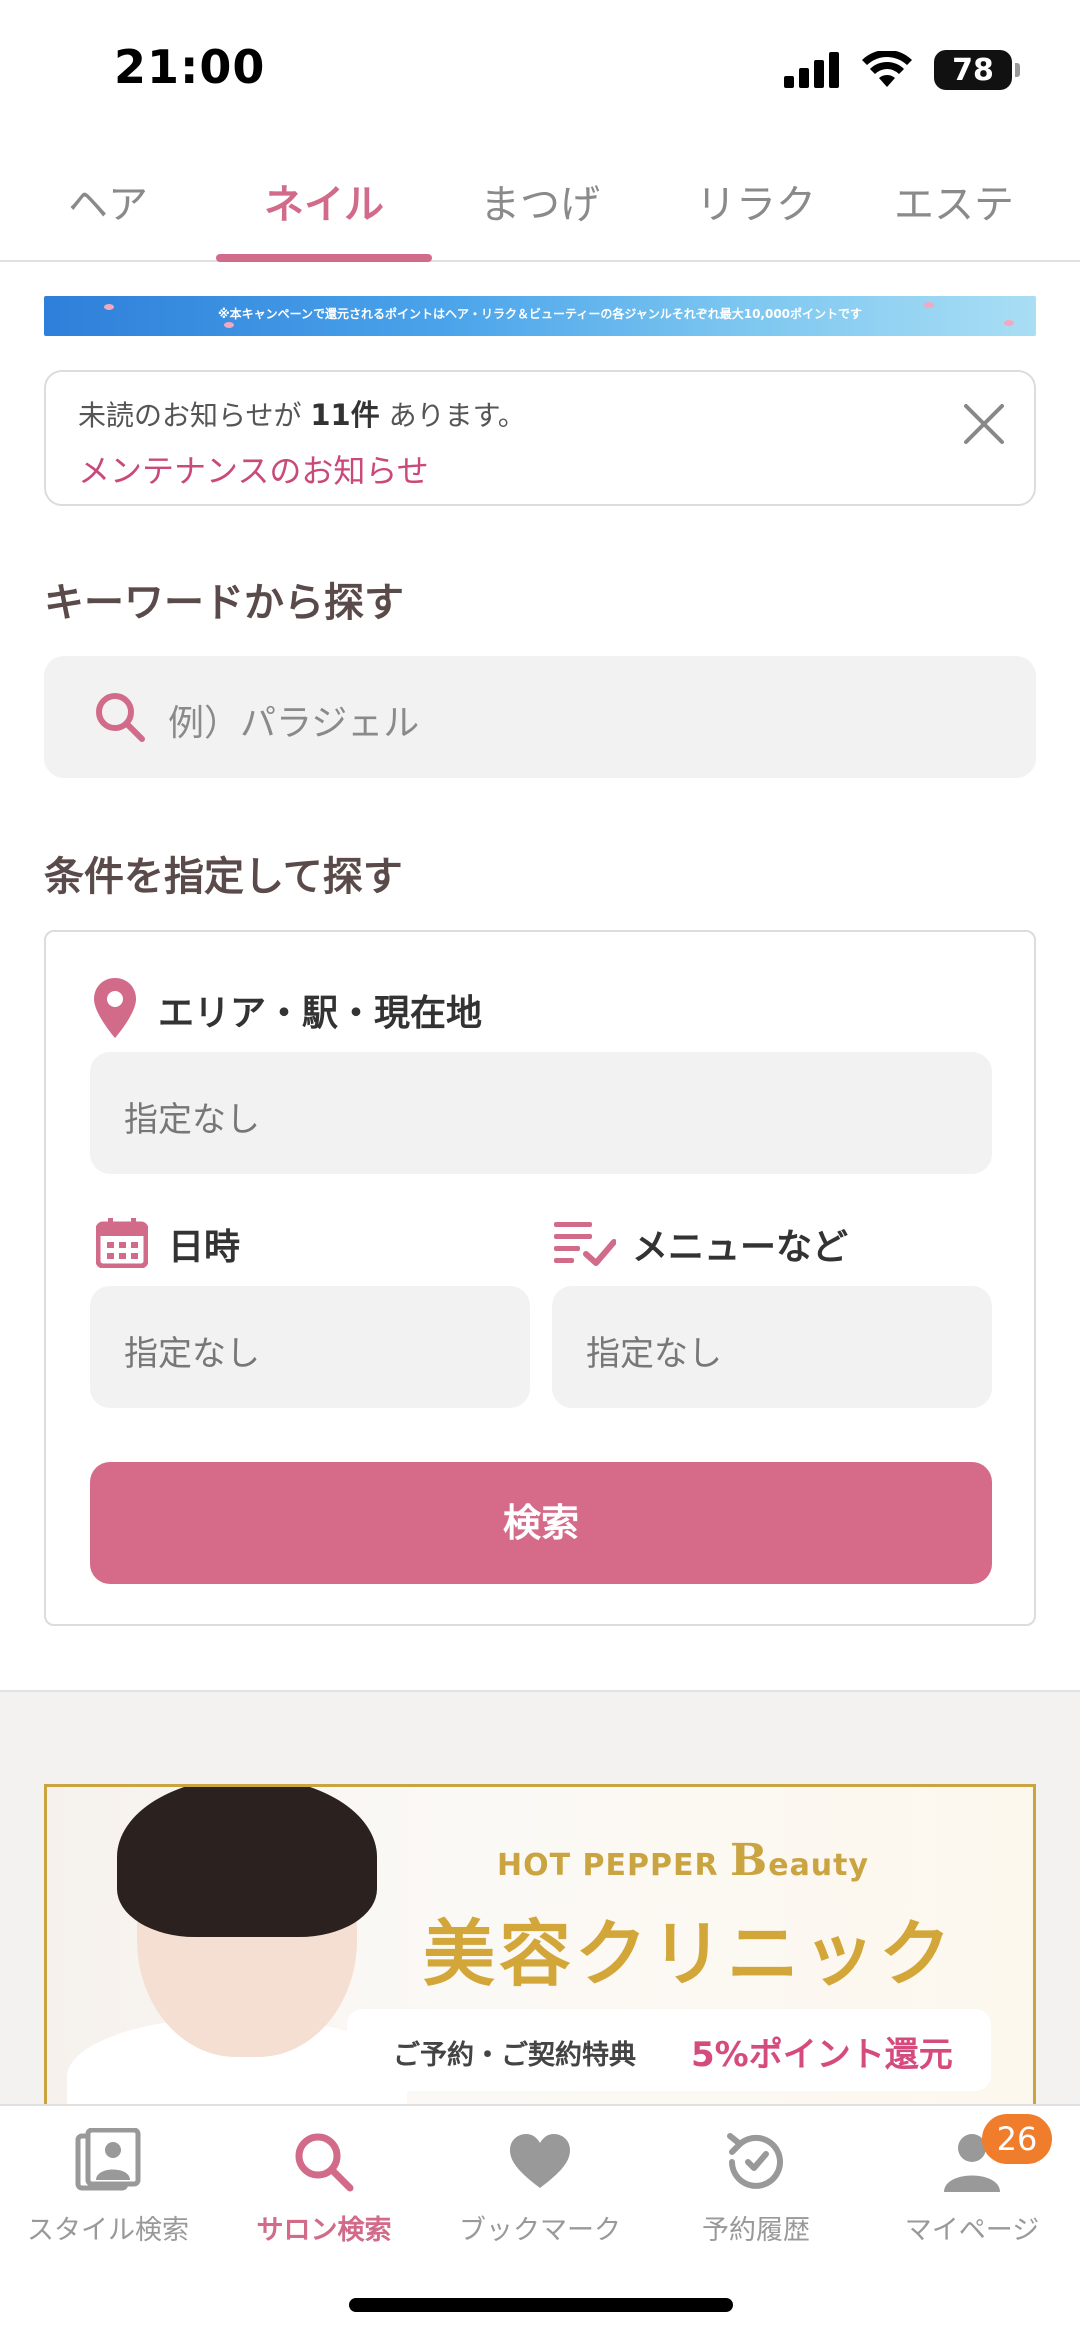 The height and width of the screenshot is (2337, 1080). What do you see at coordinates (320, 1013) in the screenshot?
I see `area-label: エリア・駅・現在地` at bounding box center [320, 1013].